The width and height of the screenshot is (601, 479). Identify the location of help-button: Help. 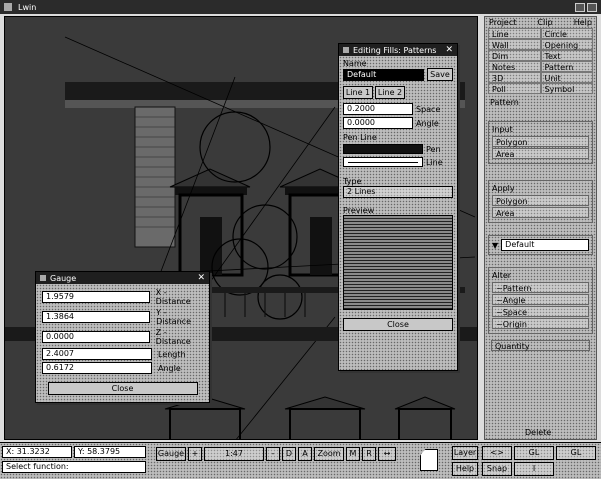
(465, 469).